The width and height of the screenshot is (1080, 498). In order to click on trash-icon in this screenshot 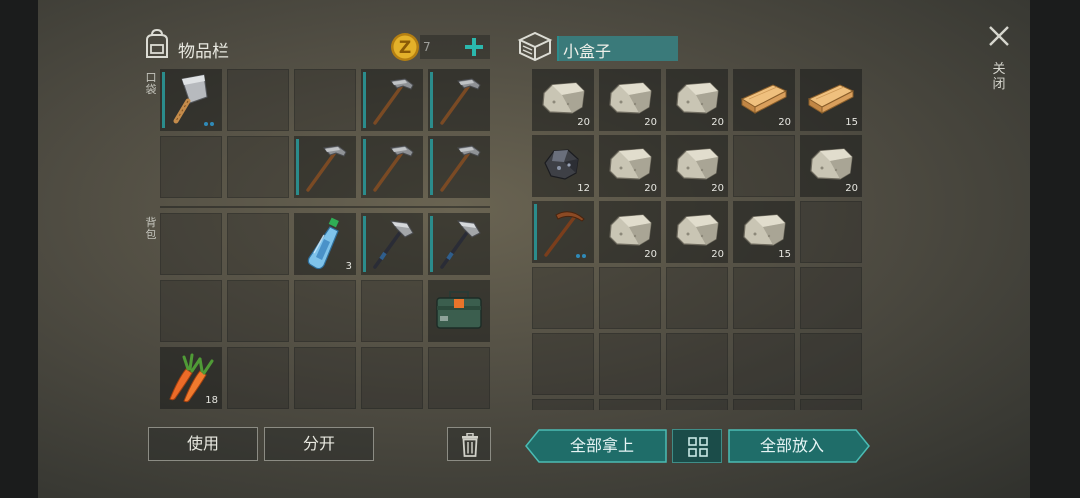, I will do `click(470, 445)`.